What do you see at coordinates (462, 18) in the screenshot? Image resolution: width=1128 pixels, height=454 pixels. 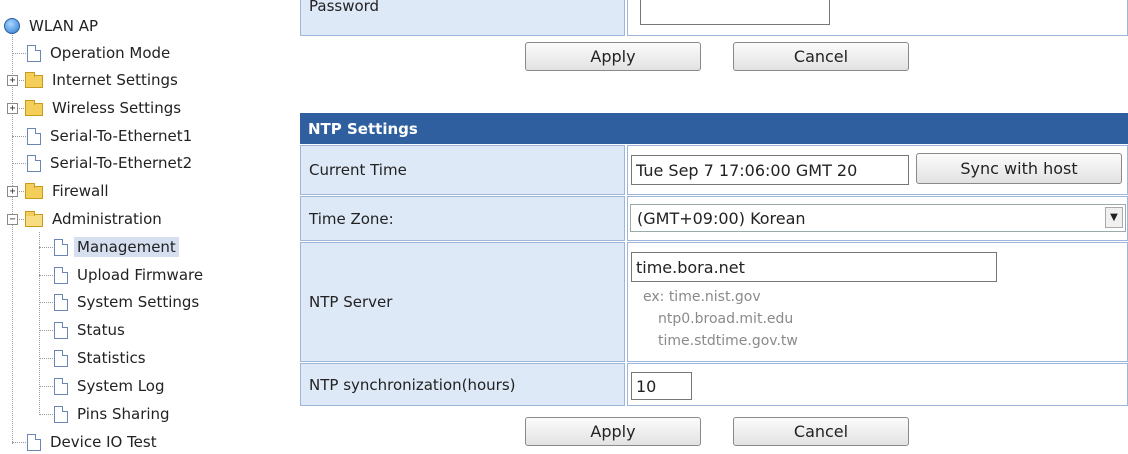 I see `password-label: Password` at bounding box center [462, 18].